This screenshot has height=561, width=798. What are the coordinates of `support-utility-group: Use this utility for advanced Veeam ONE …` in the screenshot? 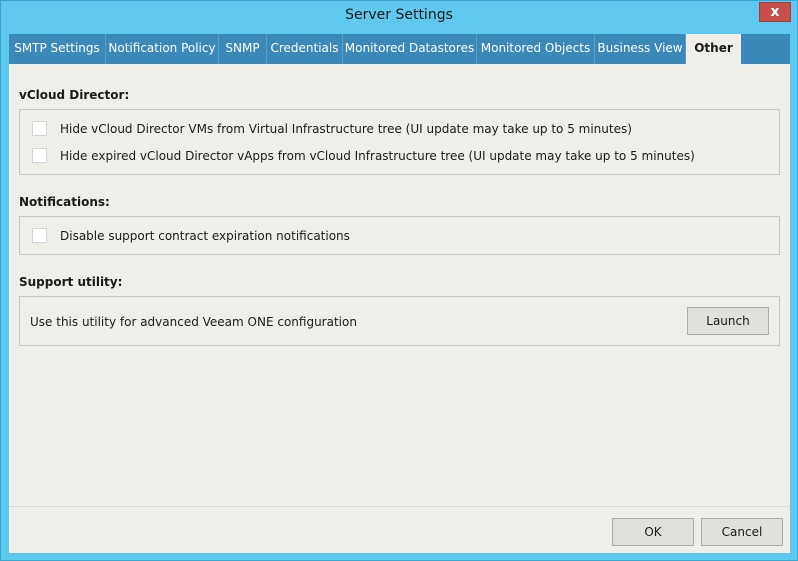 It's located at (399, 321).